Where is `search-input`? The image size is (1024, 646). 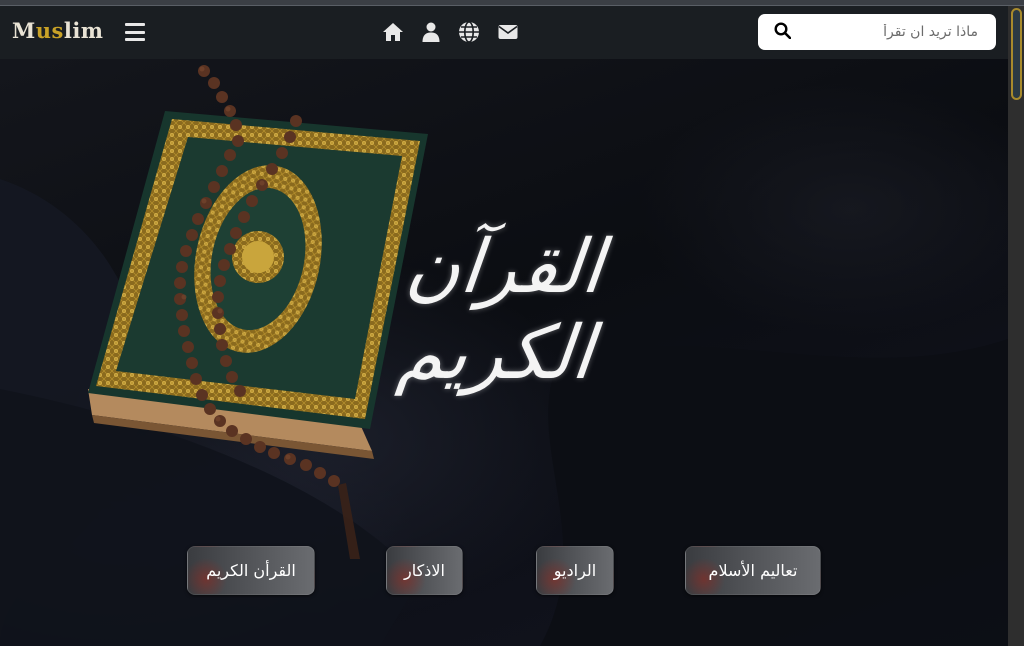
search-input is located at coordinates (893, 32).